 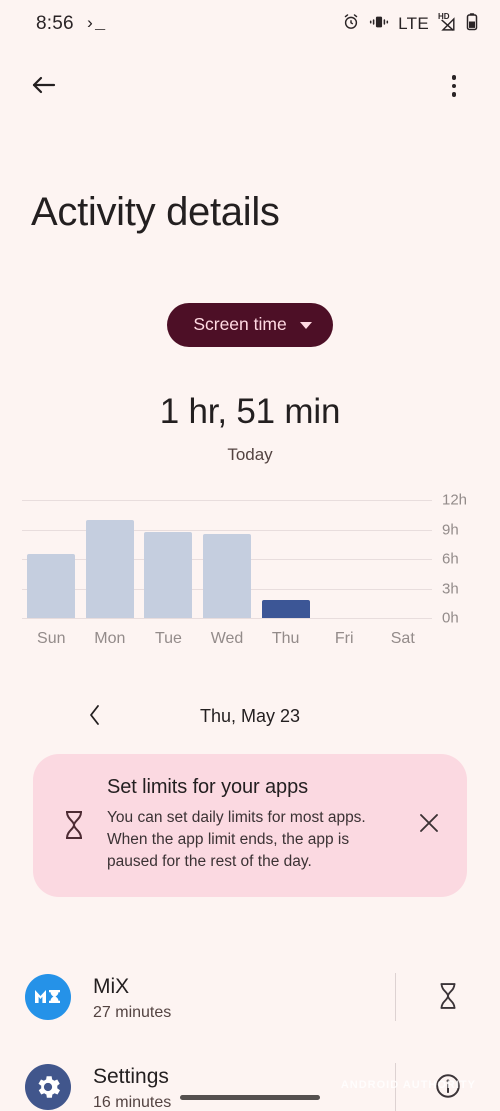 I want to click on usage-summary: 1 hr, 51 min Today, so click(x=250, y=428).